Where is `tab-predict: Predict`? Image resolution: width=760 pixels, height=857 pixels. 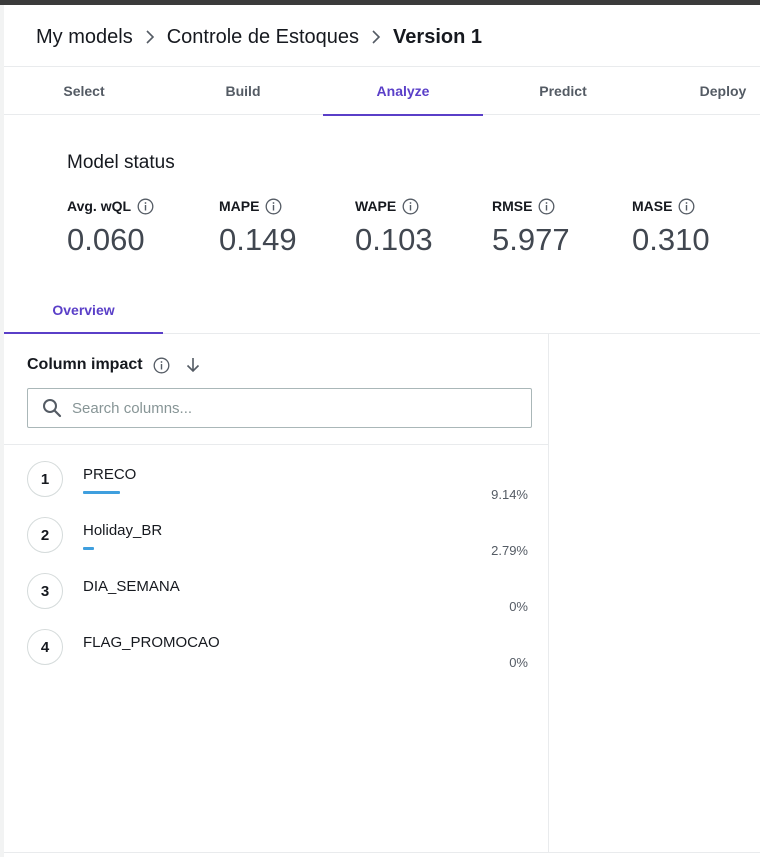 tab-predict: Predict is located at coordinates (563, 91).